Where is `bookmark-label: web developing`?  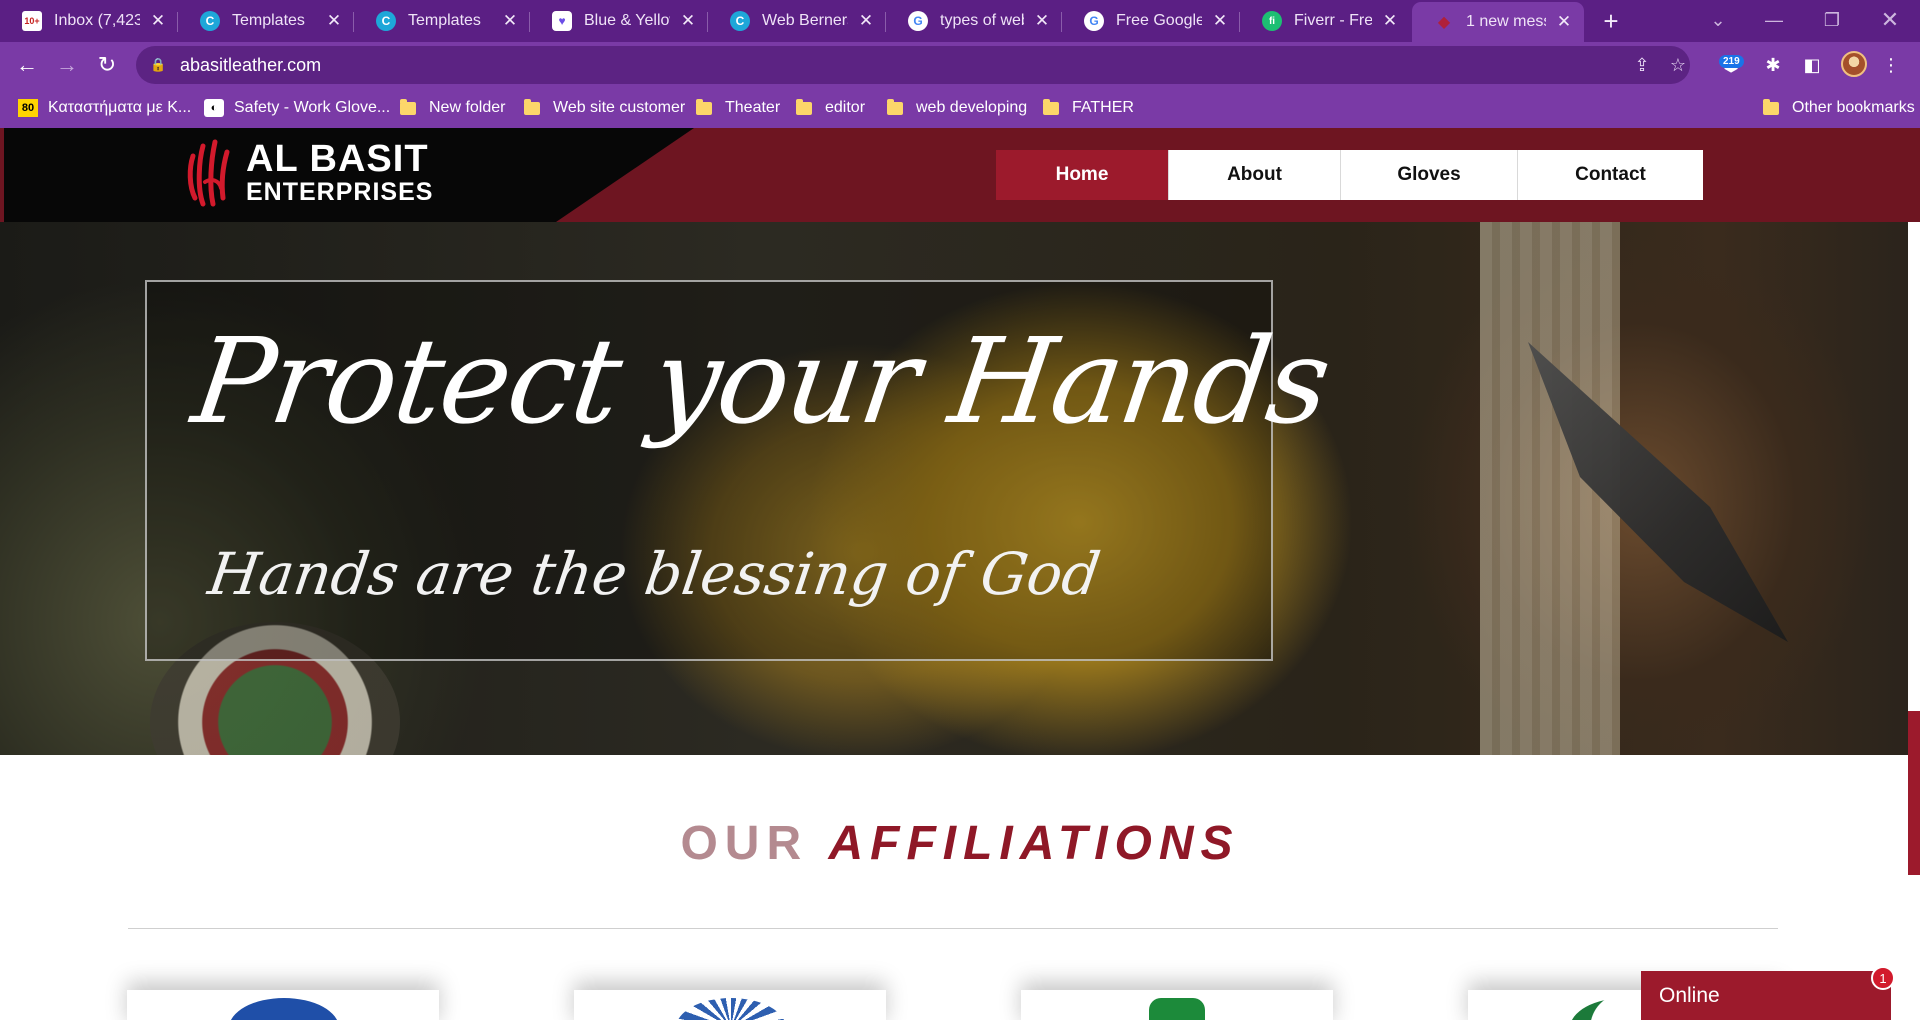 bookmark-label: web developing is located at coordinates (972, 107).